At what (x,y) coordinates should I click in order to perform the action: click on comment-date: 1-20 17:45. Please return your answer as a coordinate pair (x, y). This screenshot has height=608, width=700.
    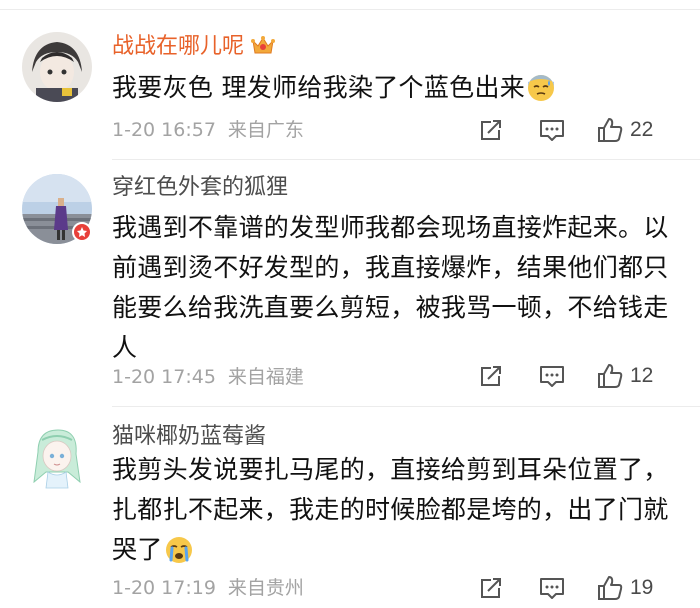
    Looking at the image, I should click on (164, 377).